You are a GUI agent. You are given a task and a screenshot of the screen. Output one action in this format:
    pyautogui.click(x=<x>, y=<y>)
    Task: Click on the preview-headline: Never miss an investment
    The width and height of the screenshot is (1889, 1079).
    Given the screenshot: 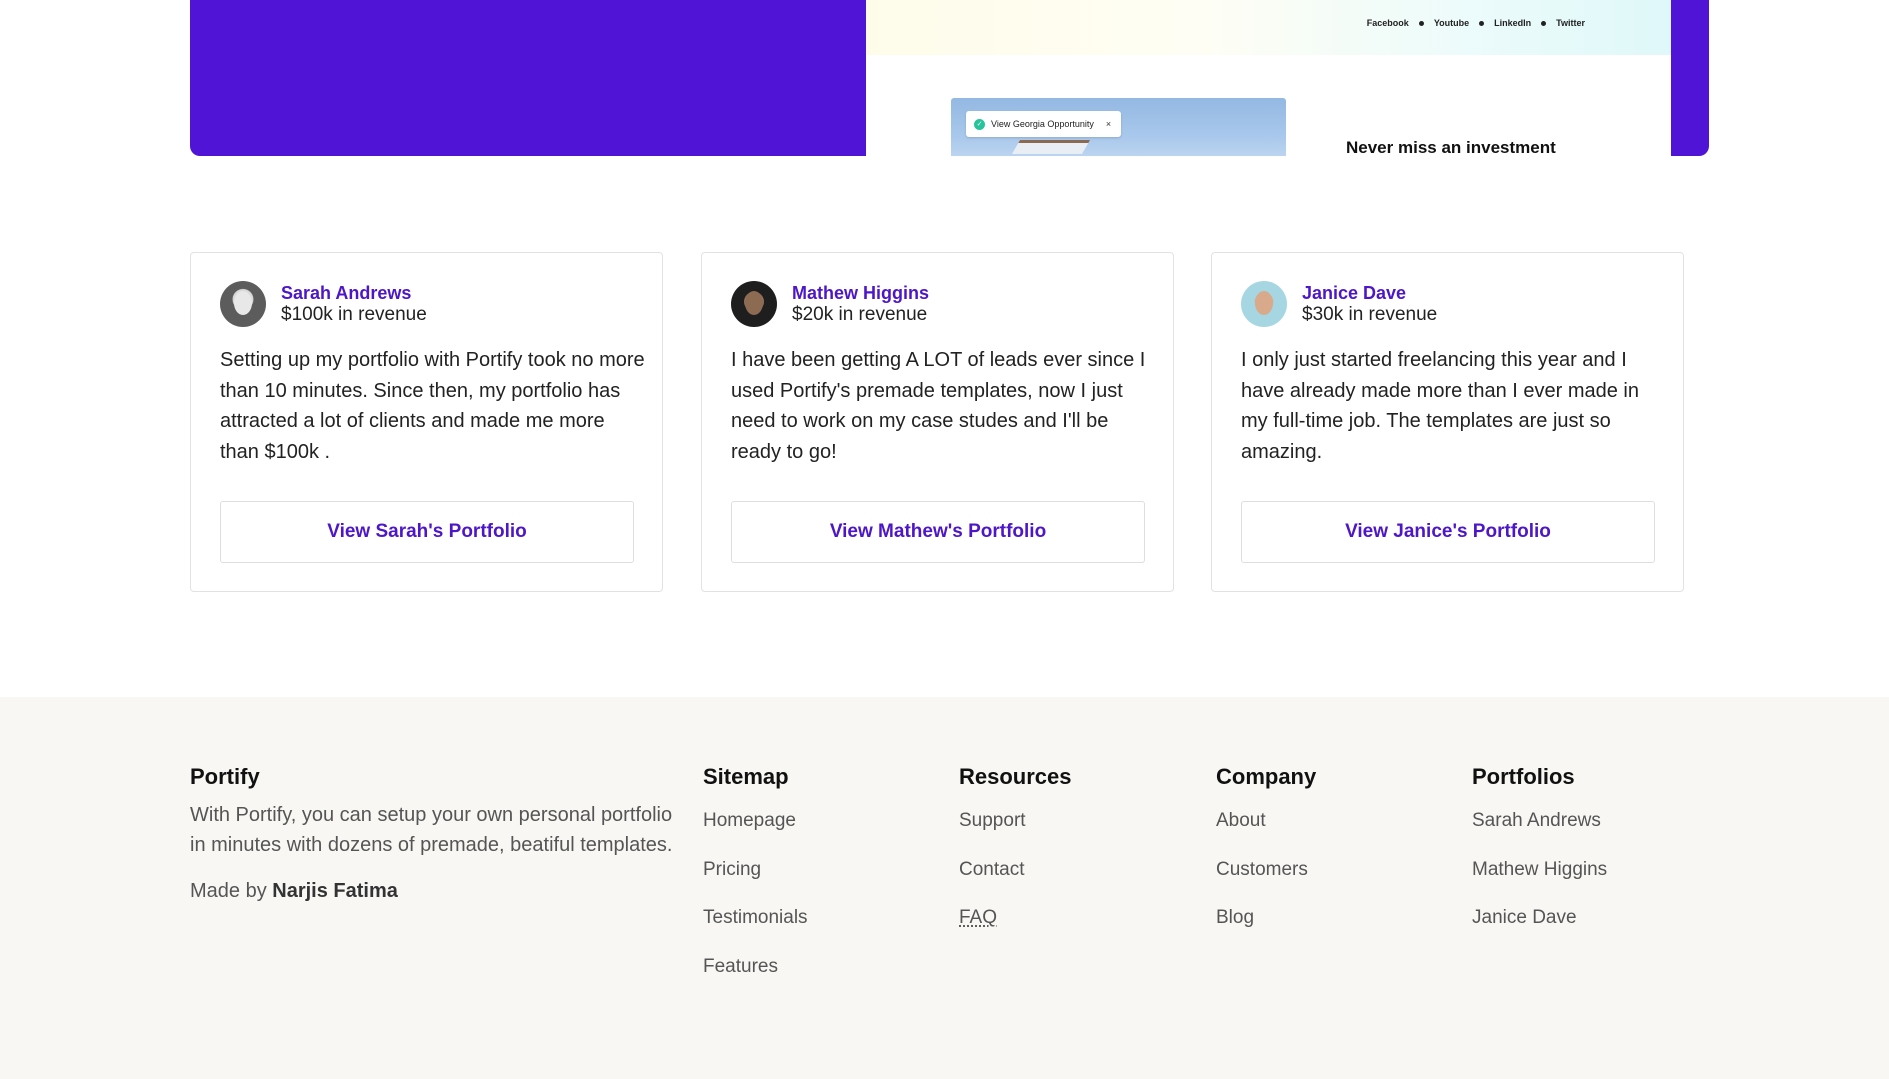 What is the action you would take?
    pyautogui.click(x=1451, y=147)
    